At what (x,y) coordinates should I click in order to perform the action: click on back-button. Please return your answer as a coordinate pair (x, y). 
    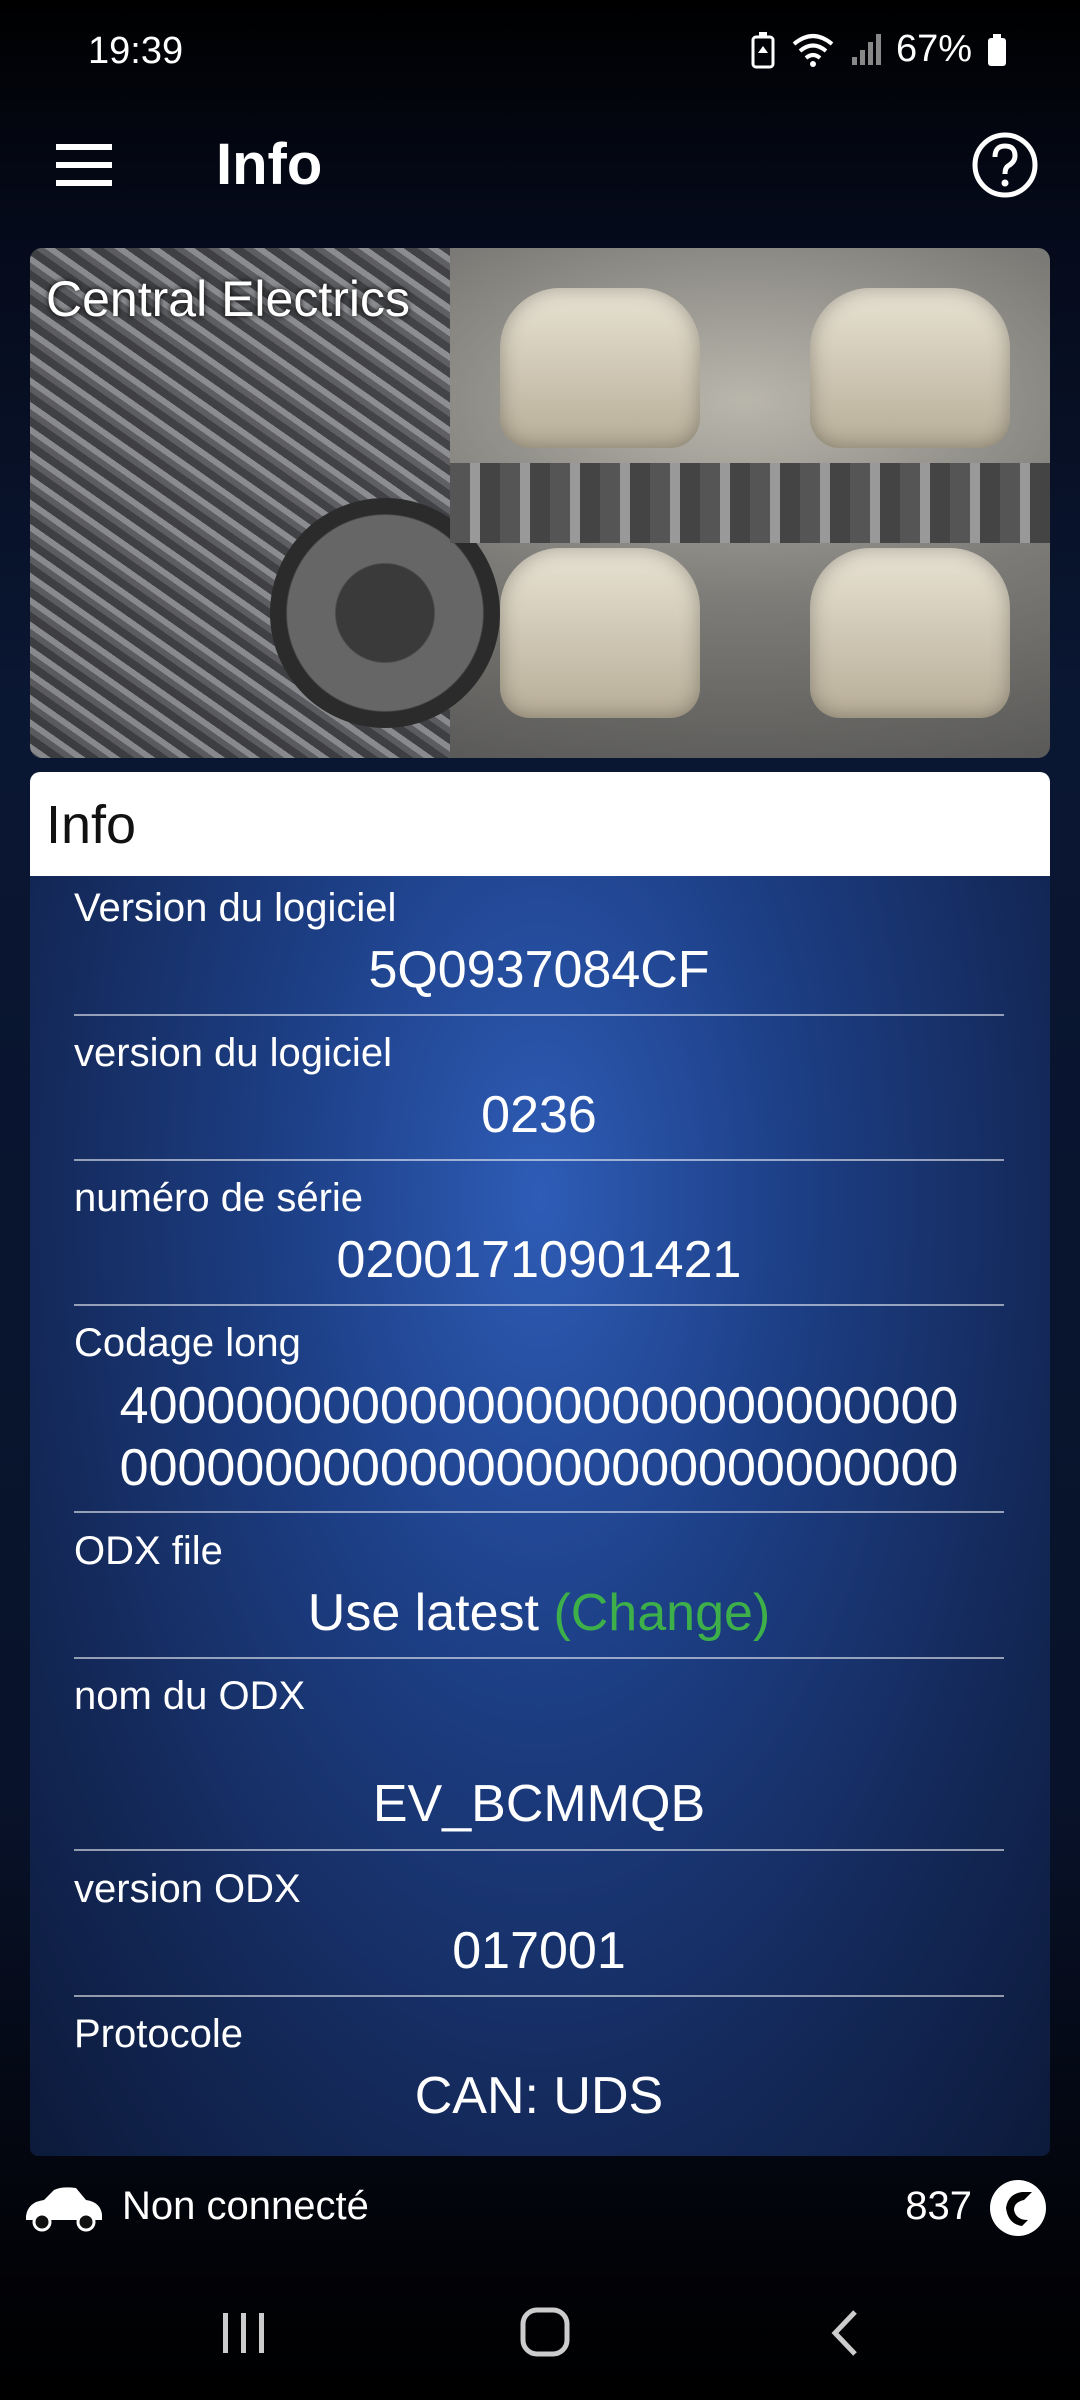
    Looking at the image, I should click on (847, 2333).